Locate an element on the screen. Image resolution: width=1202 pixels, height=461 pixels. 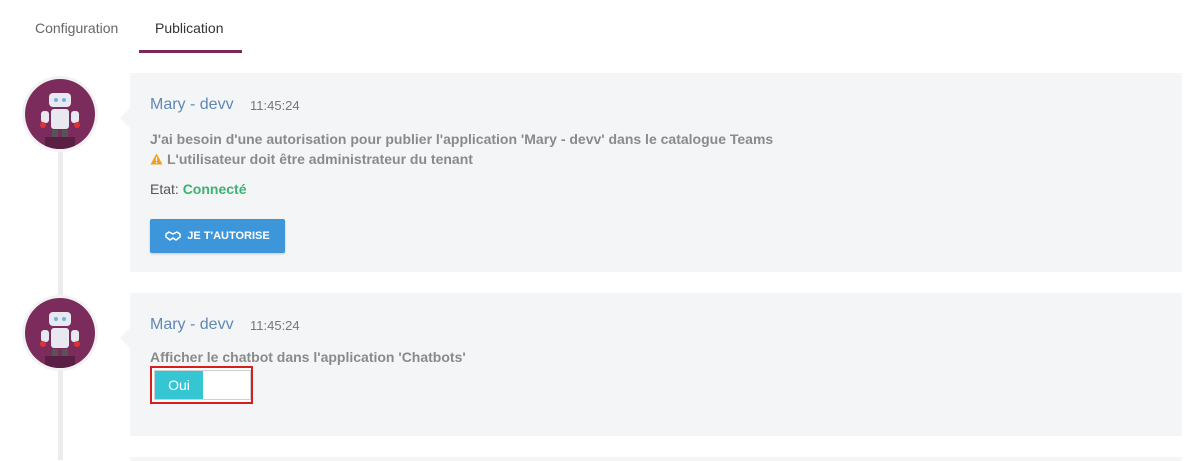
warning-triangle-icon is located at coordinates (156, 159).